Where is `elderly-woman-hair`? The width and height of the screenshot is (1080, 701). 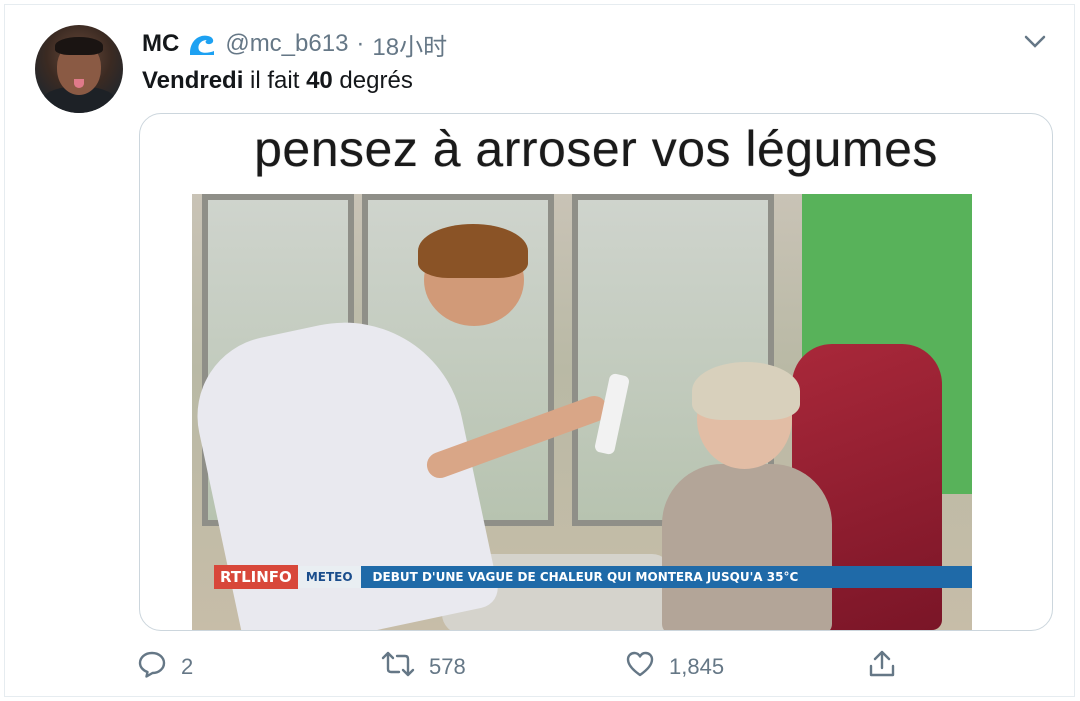 elderly-woman-hair is located at coordinates (746, 391).